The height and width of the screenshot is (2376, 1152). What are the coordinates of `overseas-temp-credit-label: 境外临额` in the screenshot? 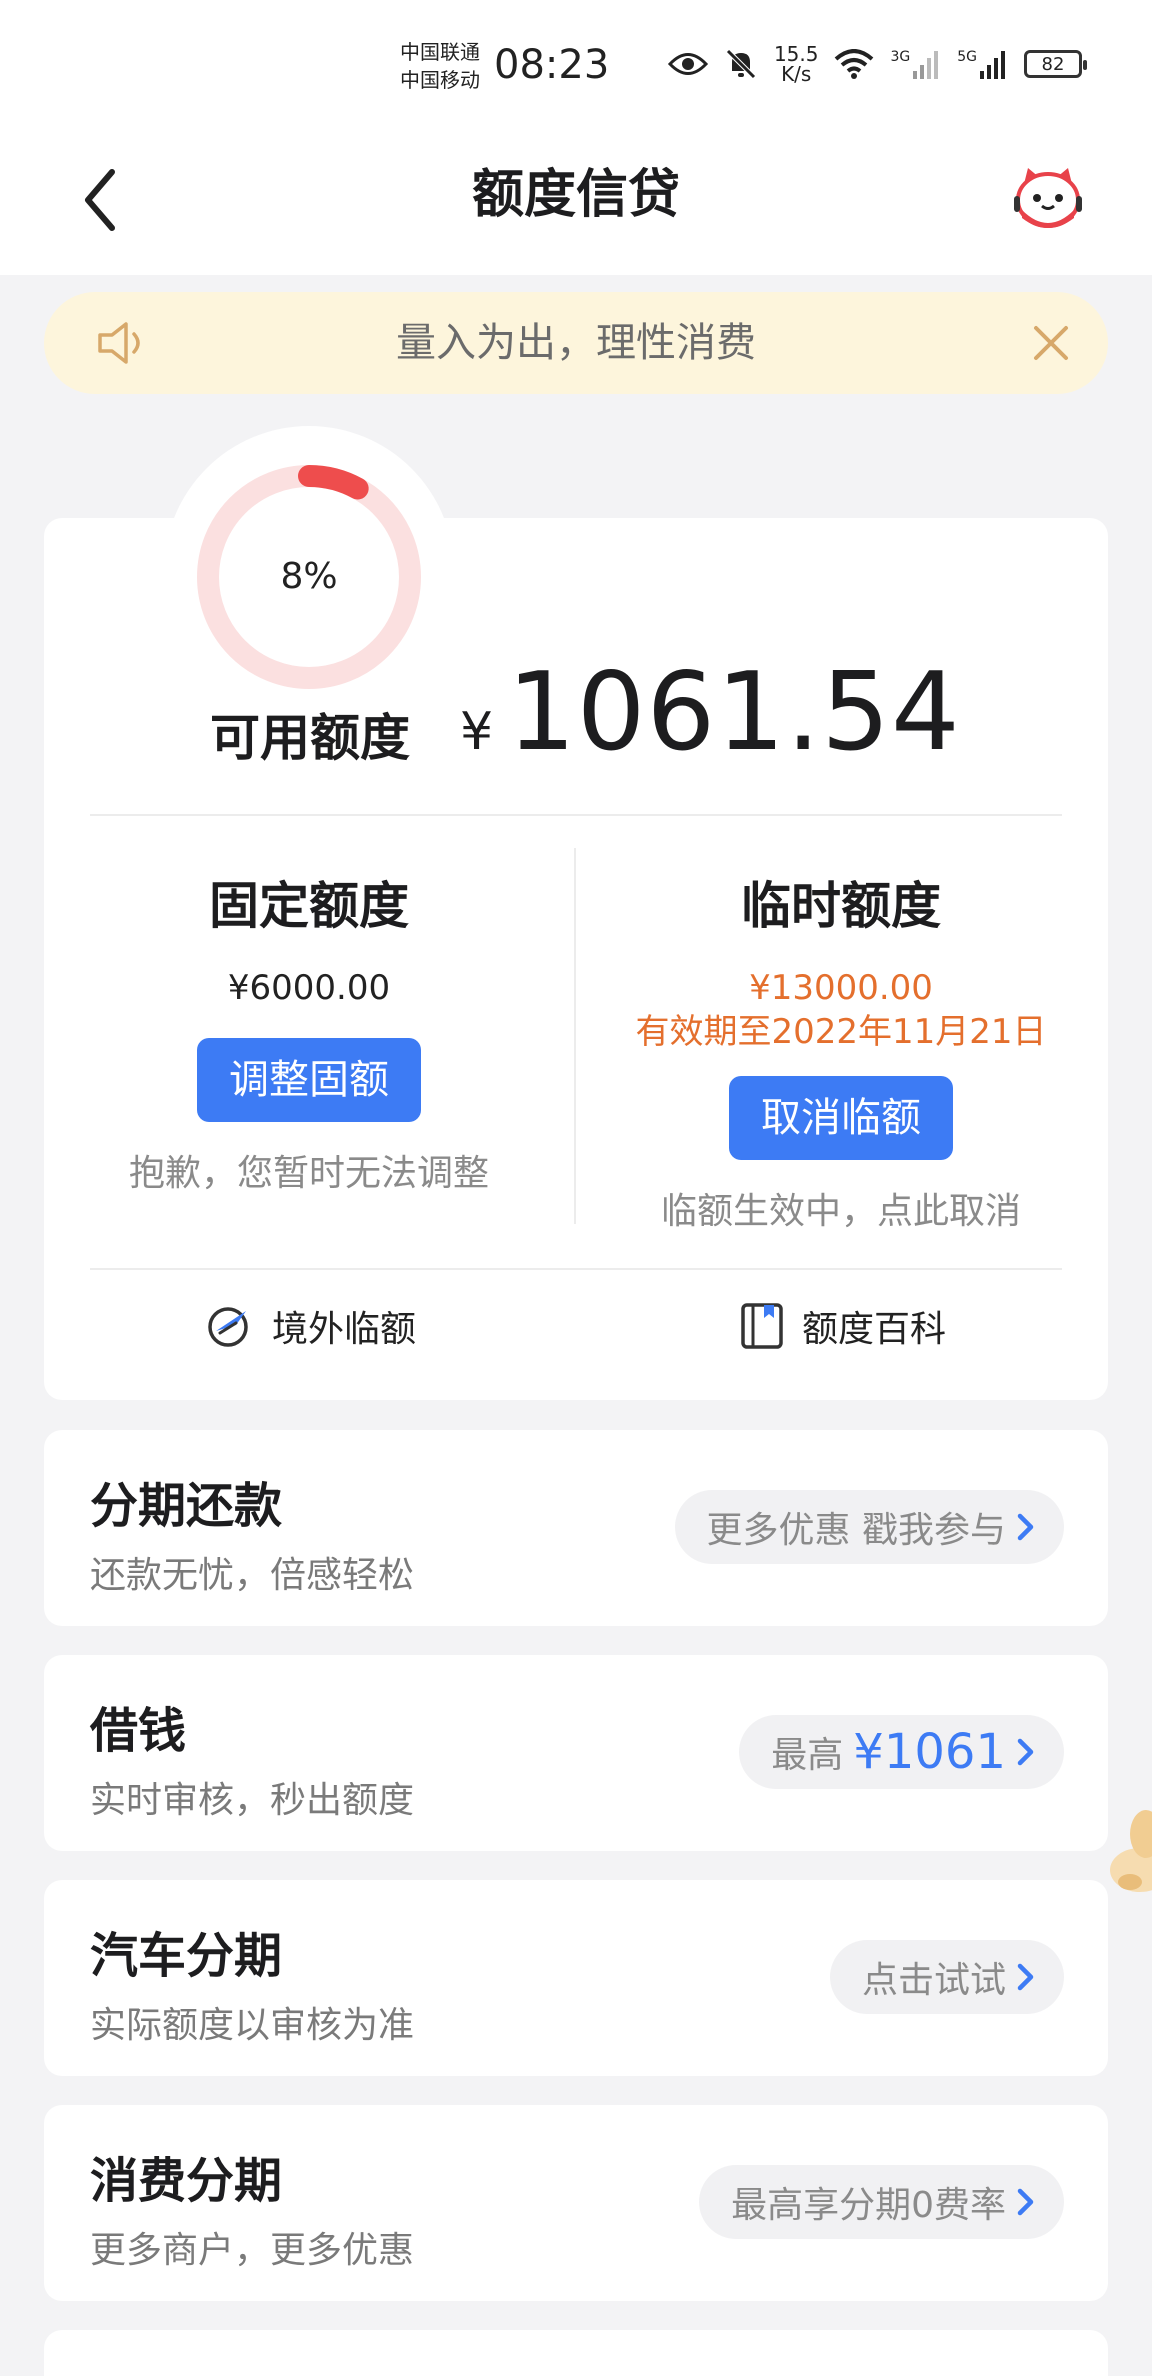 It's located at (344, 1329).